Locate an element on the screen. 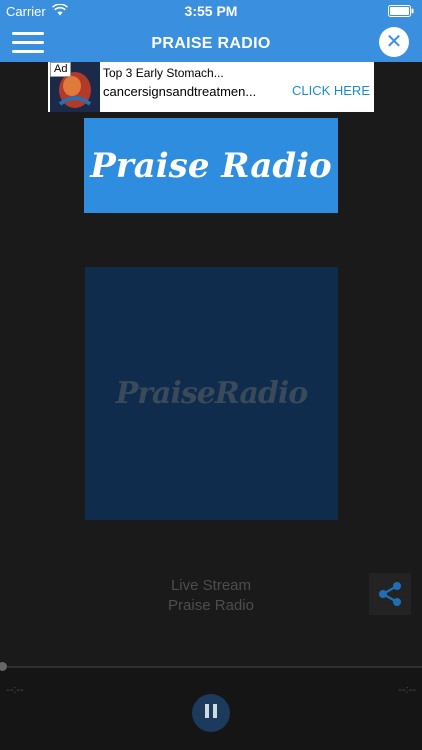 The width and height of the screenshot is (422, 750). share-button is located at coordinates (390, 594).